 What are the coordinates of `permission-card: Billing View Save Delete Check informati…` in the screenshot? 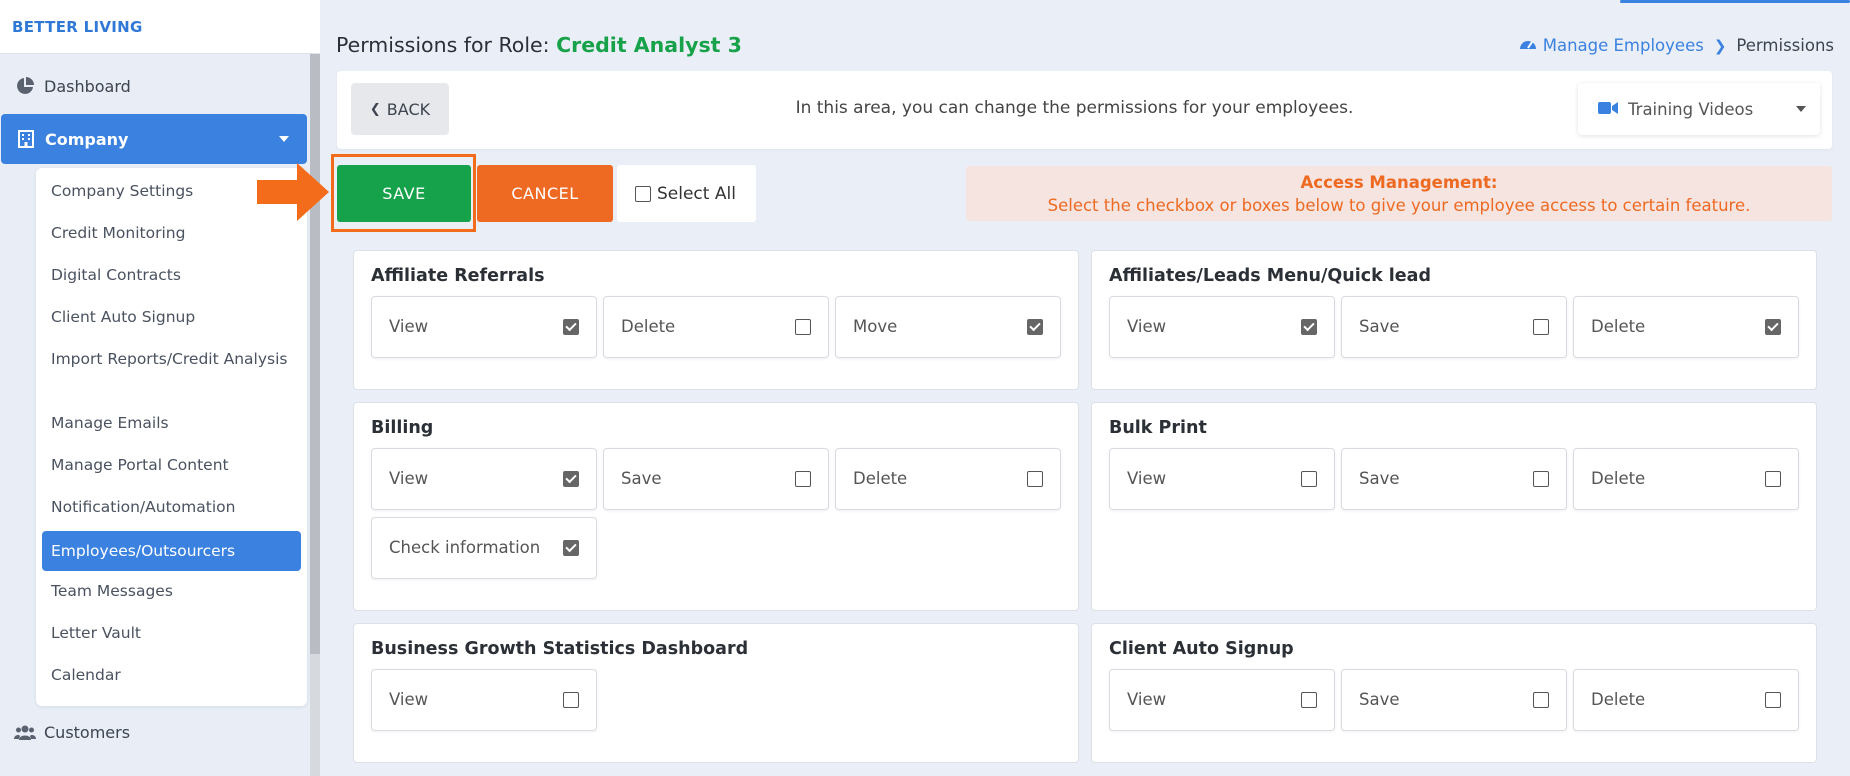 It's located at (716, 506).